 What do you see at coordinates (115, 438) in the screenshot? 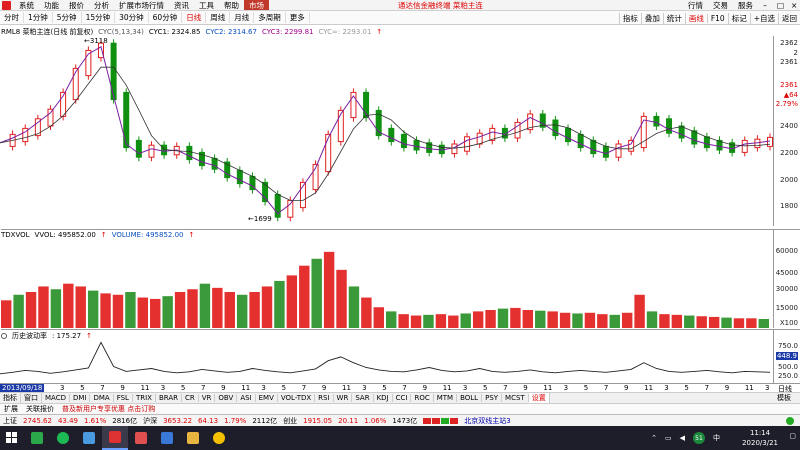
I see `taskbar-tdx-icon` at bounding box center [115, 438].